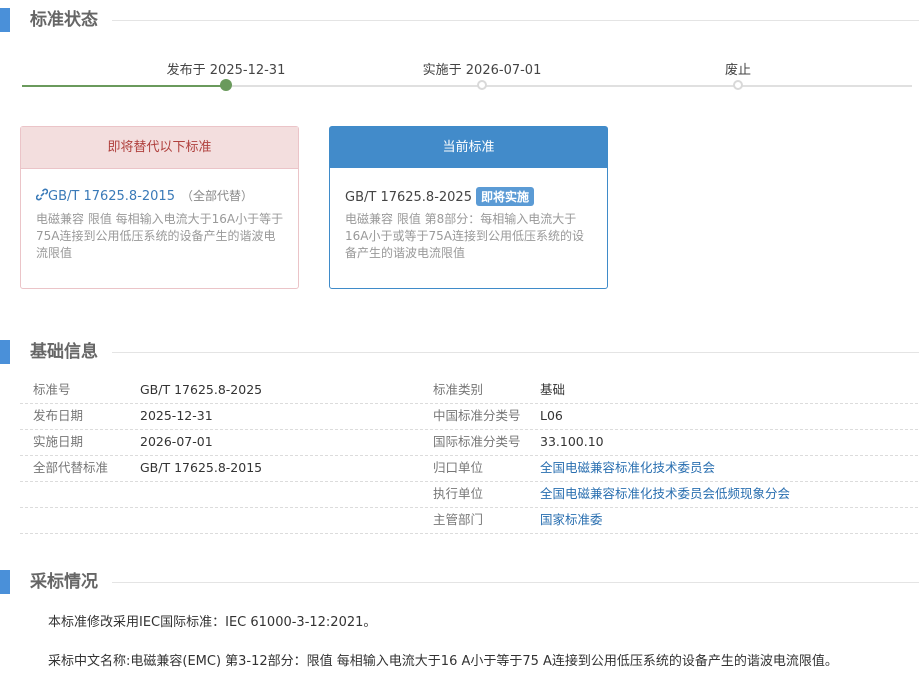 Image resolution: width=919 pixels, height=688 pixels. What do you see at coordinates (111, 196) in the screenshot?
I see `replaced-standard-code: GB/T 17625.8-2015` at bounding box center [111, 196].